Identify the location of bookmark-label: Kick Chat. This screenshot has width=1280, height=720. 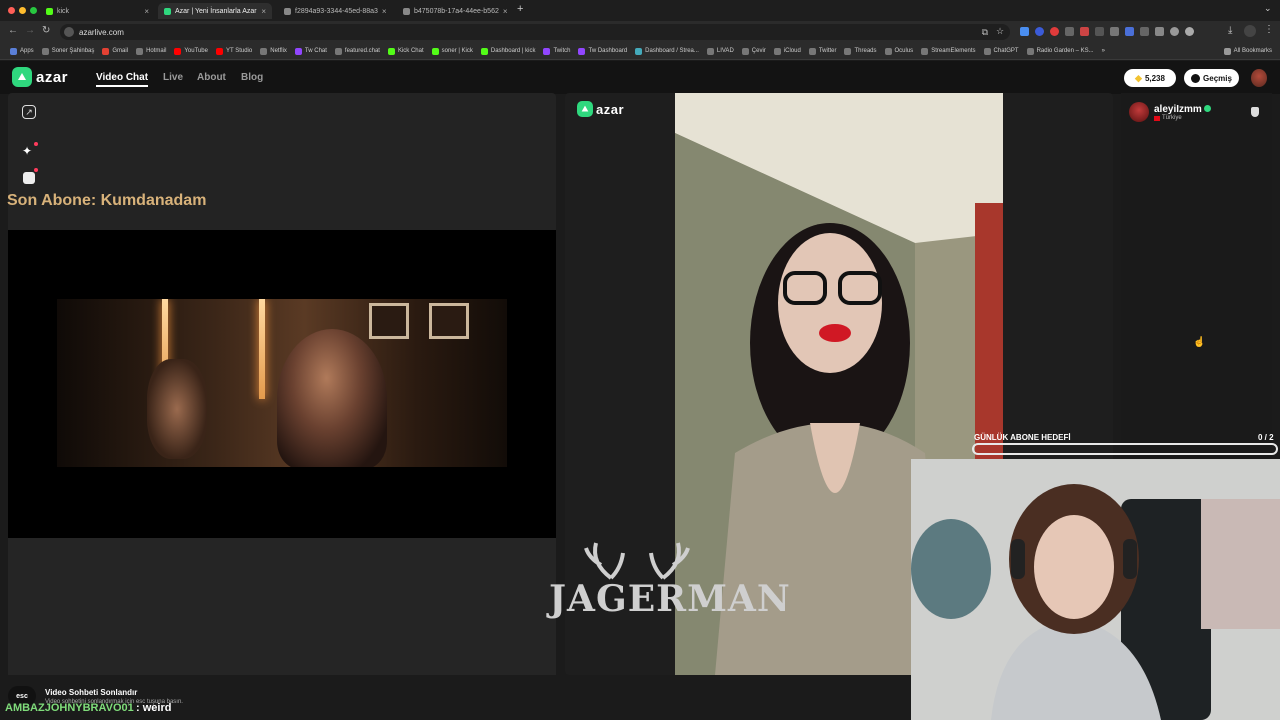
(410, 51).